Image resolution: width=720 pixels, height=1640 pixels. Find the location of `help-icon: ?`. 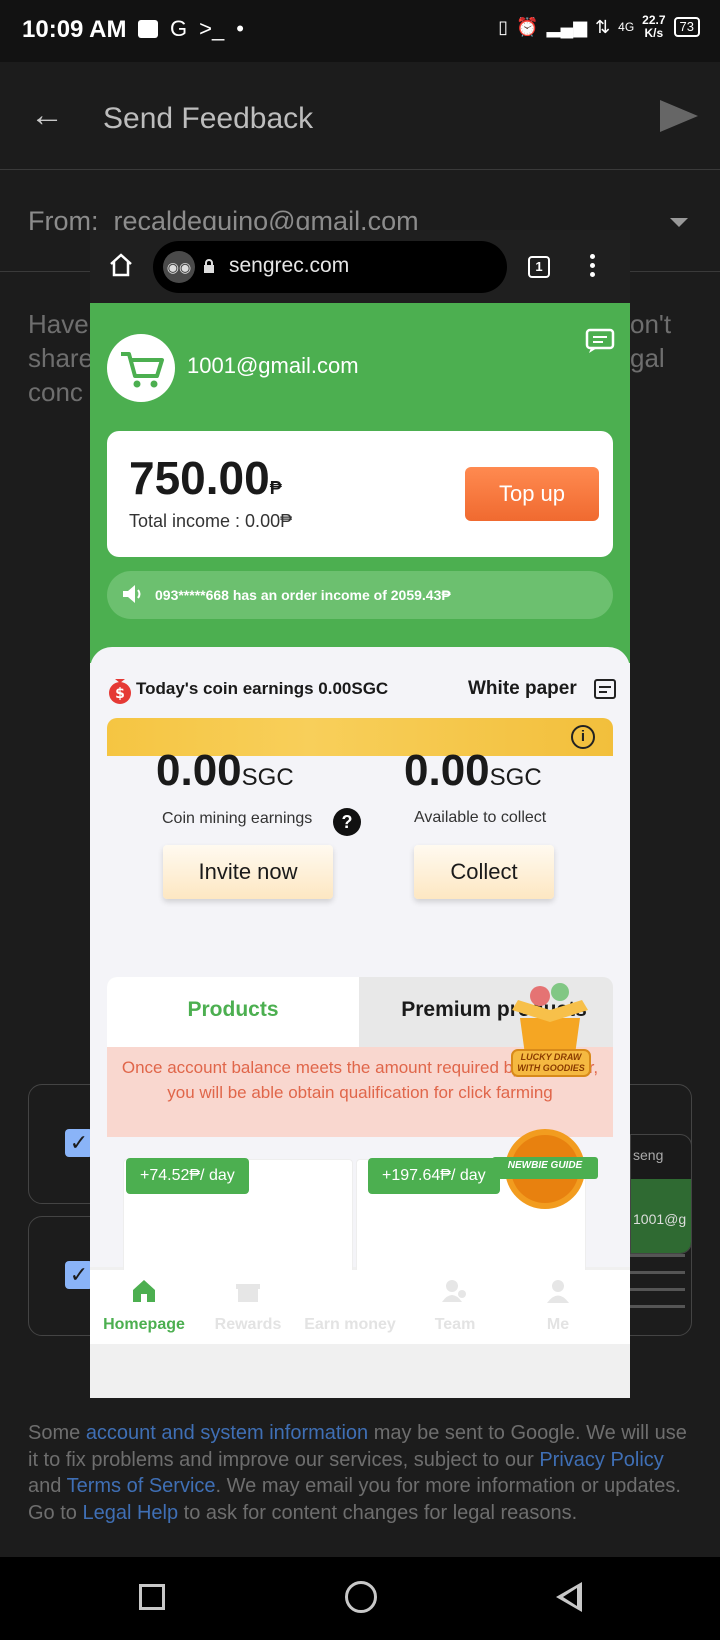

help-icon: ? is located at coordinates (347, 822).